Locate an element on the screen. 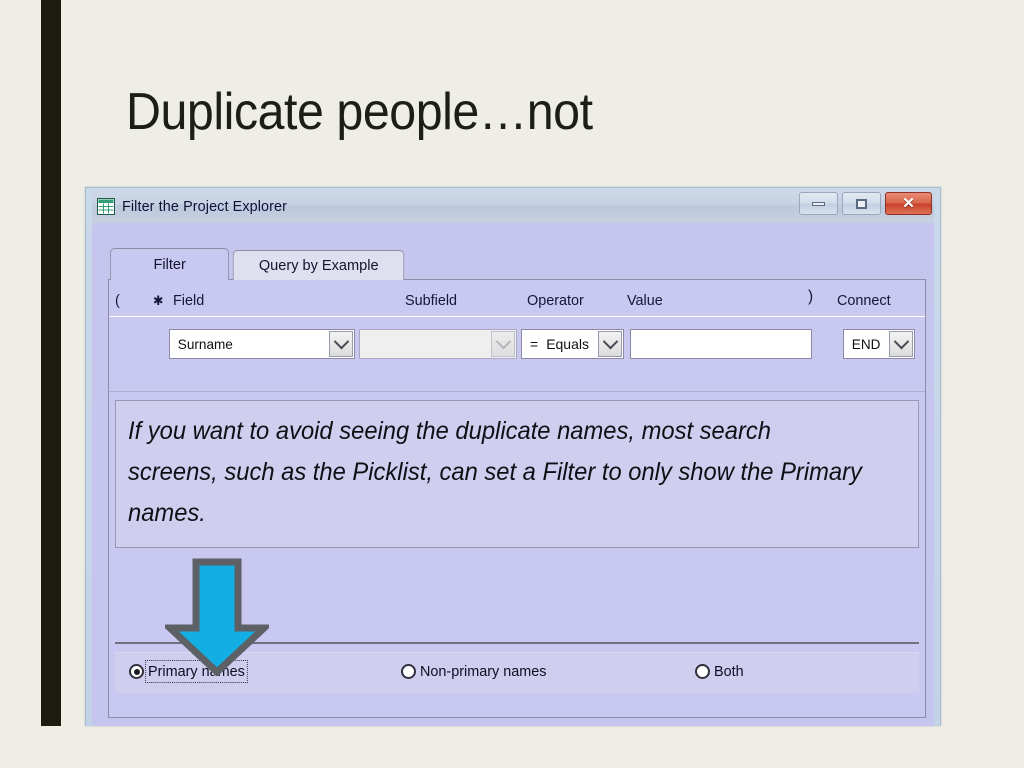  minimize-icon is located at coordinates (818, 203).